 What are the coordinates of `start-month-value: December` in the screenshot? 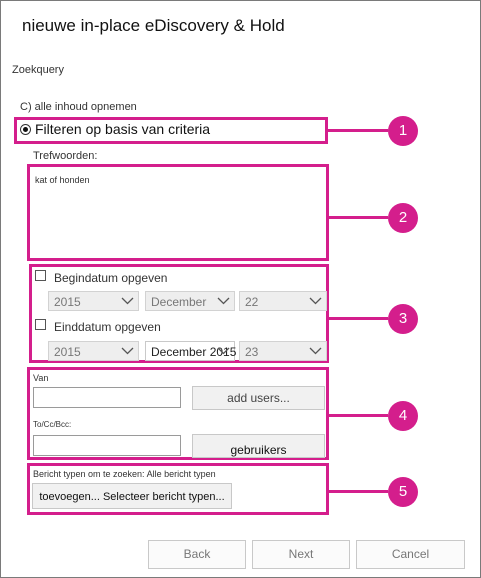 It's located at (179, 302).